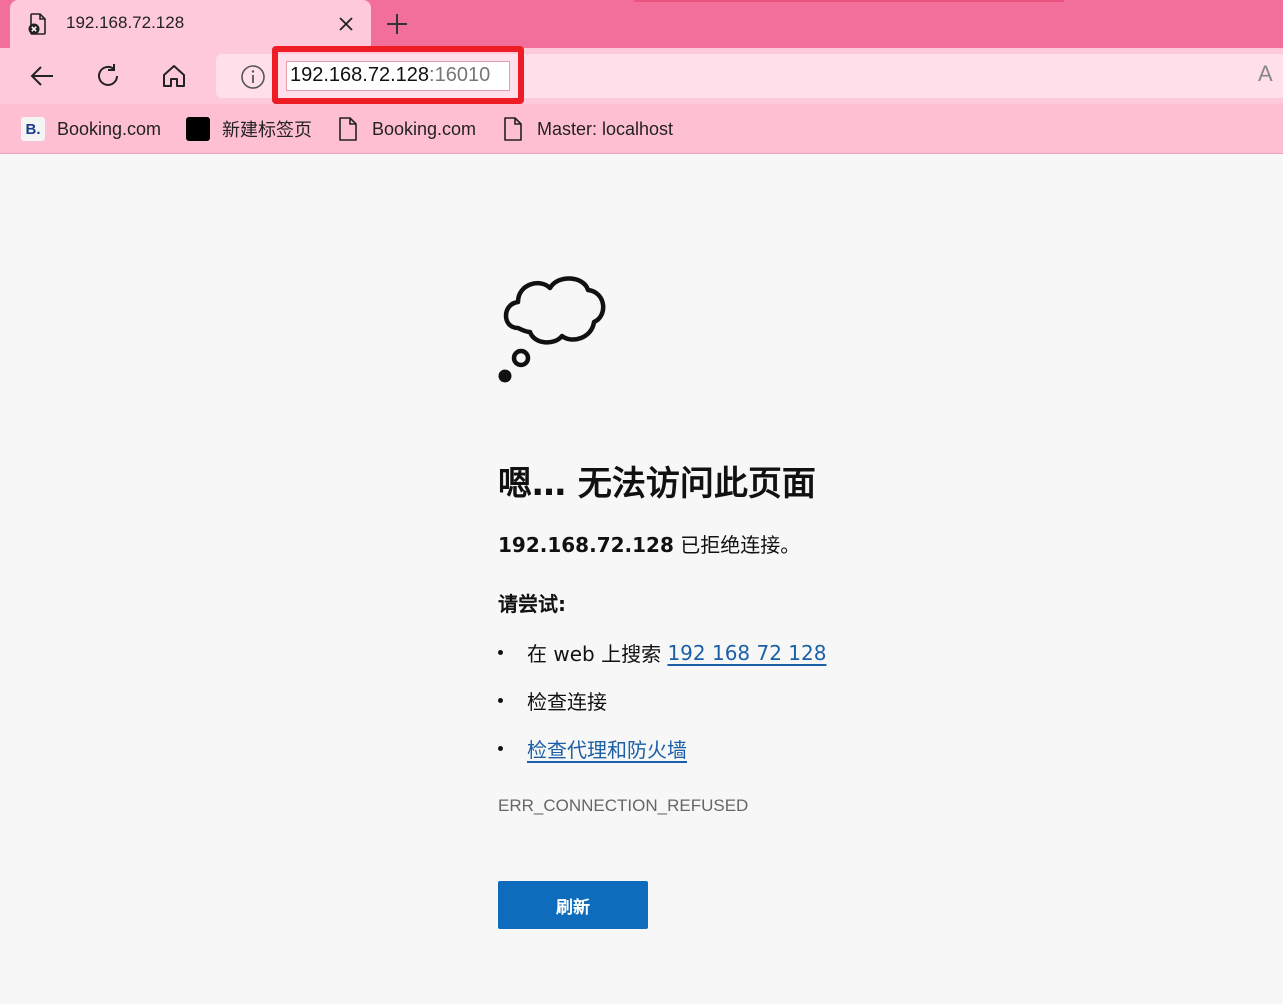 The width and height of the screenshot is (1283, 1004). I want to click on suggestion-check-connection: 检查连接, so click(552, 700).